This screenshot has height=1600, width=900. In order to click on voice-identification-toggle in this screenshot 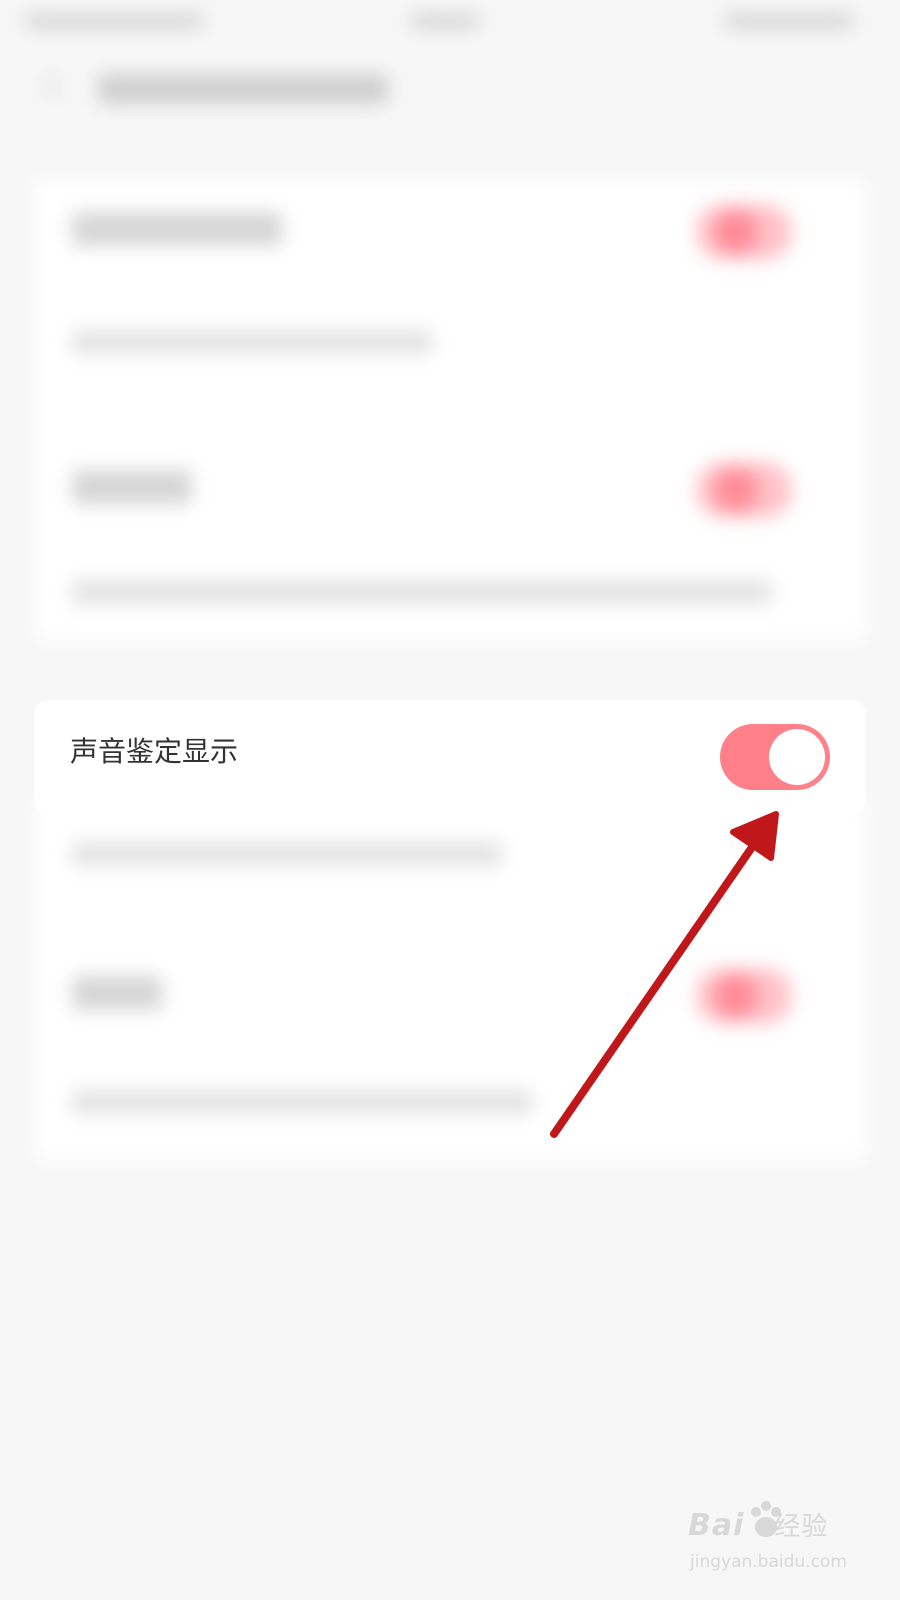, I will do `click(775, 757)`.